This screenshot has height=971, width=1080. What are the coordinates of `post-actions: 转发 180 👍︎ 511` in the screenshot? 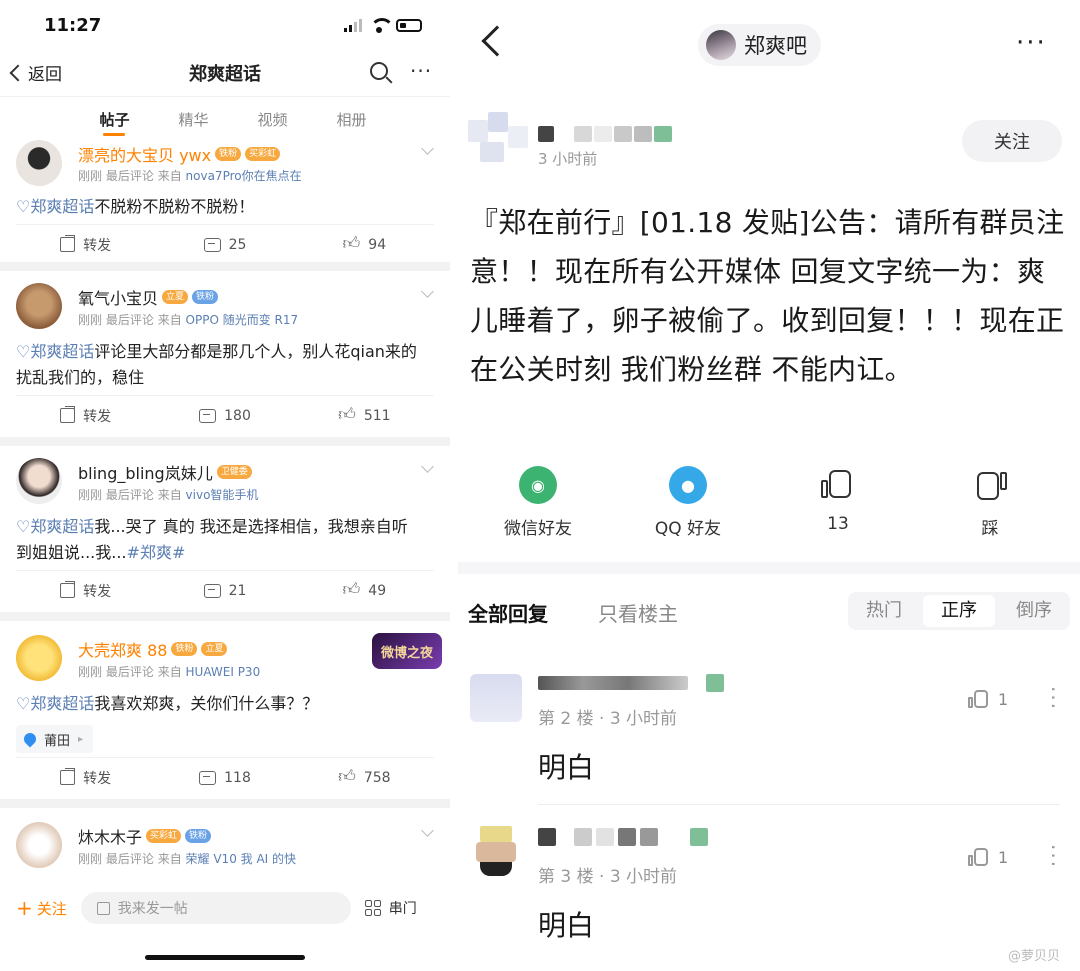 It's located at (225, 415).